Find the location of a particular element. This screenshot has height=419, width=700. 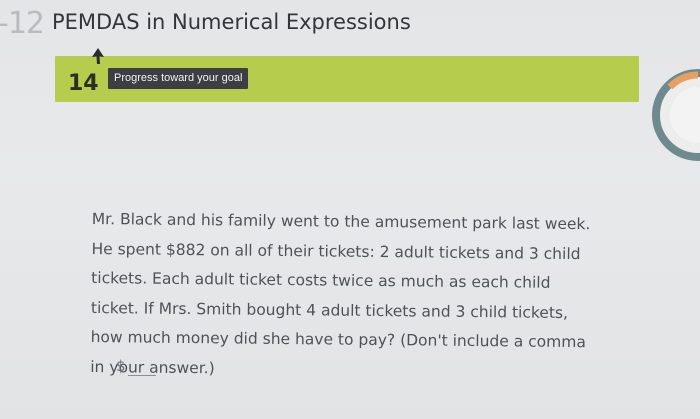

answer-row: $ is located at coordinates (136, 366).